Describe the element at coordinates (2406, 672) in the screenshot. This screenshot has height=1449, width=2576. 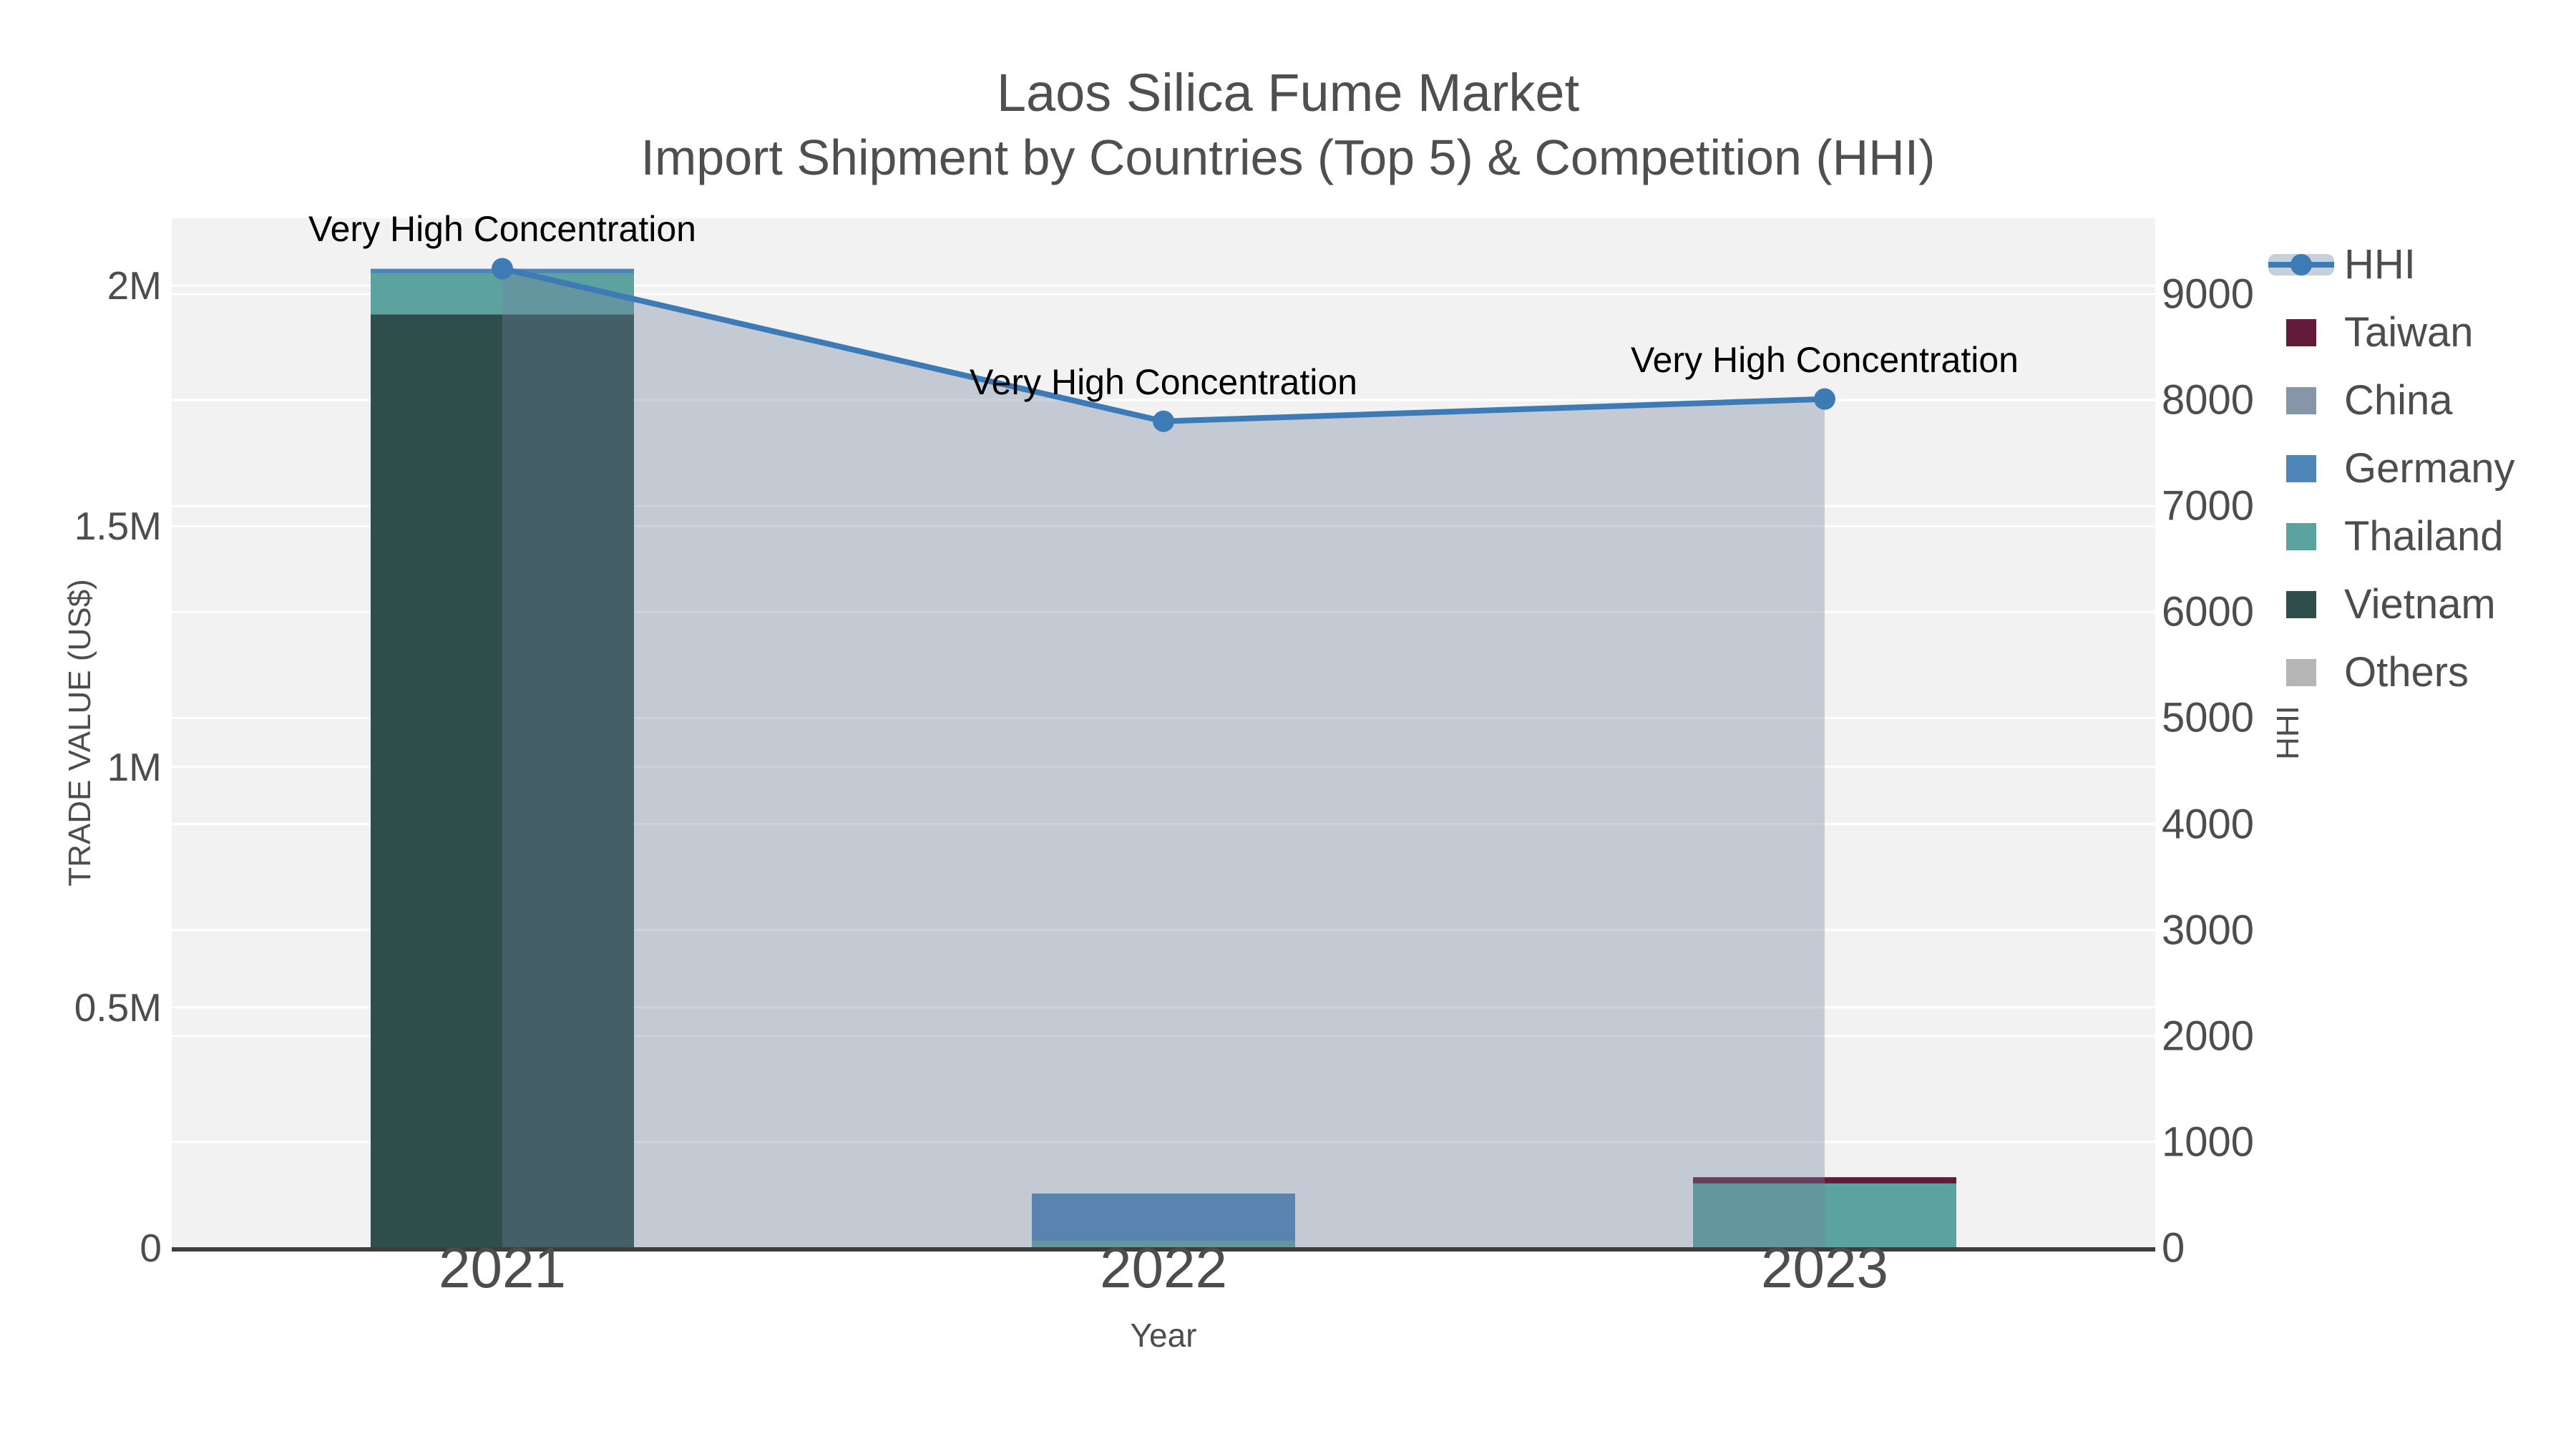
I see `legend-label: Others` at that location.